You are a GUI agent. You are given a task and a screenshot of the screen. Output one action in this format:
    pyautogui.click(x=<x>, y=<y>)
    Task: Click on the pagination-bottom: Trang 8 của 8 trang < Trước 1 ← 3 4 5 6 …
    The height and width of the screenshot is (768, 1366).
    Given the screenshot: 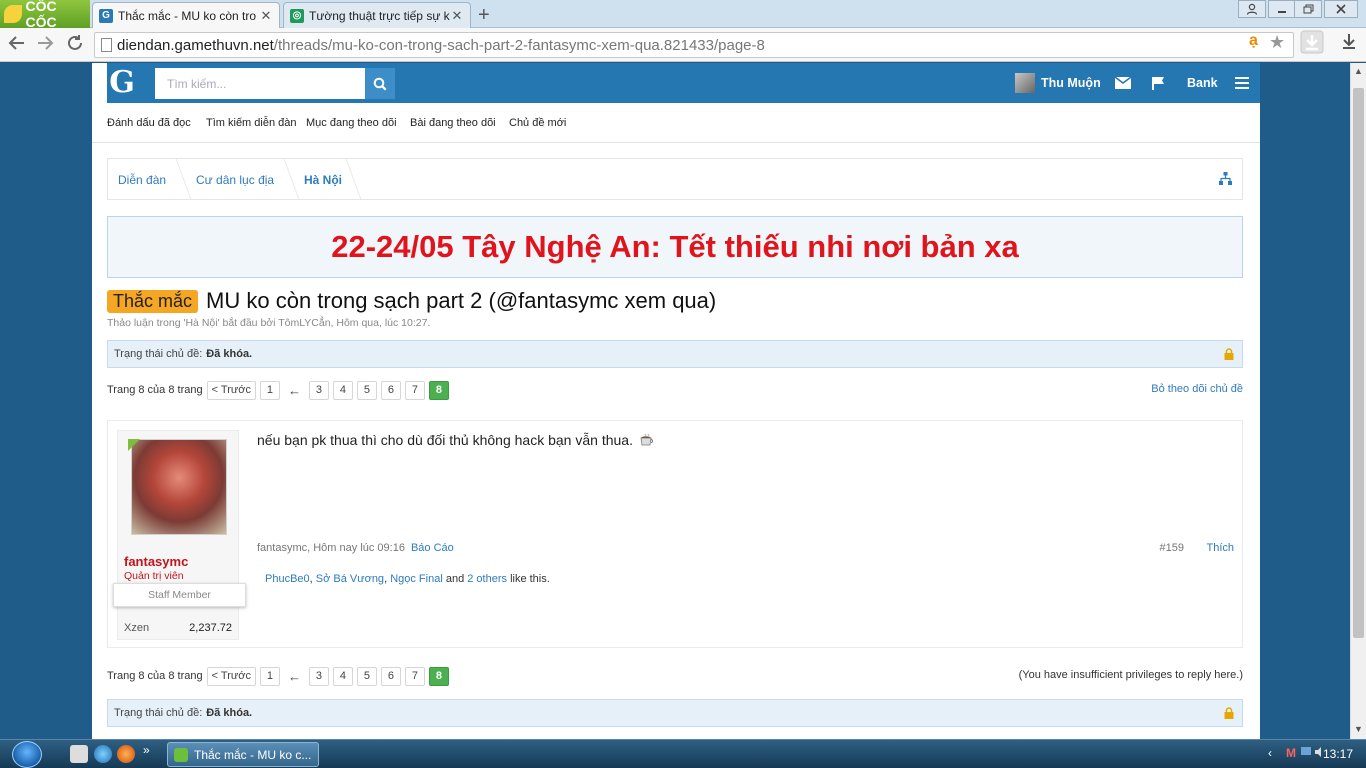 What is the action you would take?
    pyautogui.click(x=280, y=676)
    